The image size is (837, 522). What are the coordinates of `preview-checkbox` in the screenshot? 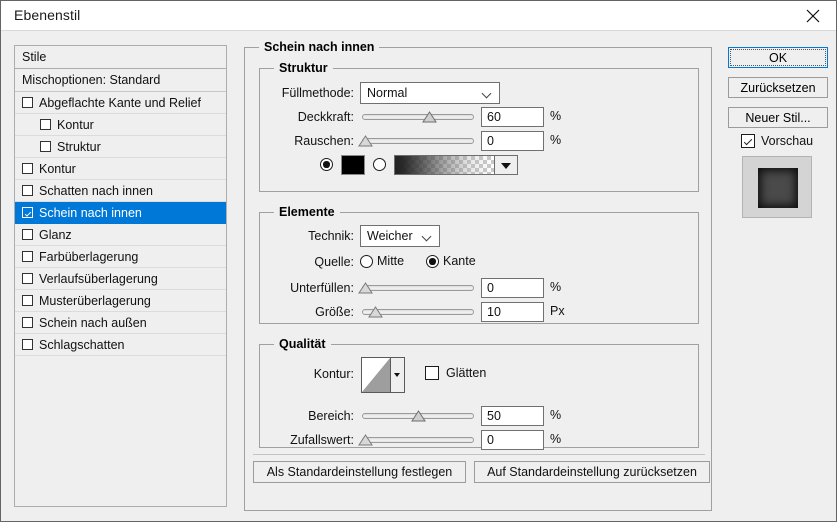 It's located at (748, 141).